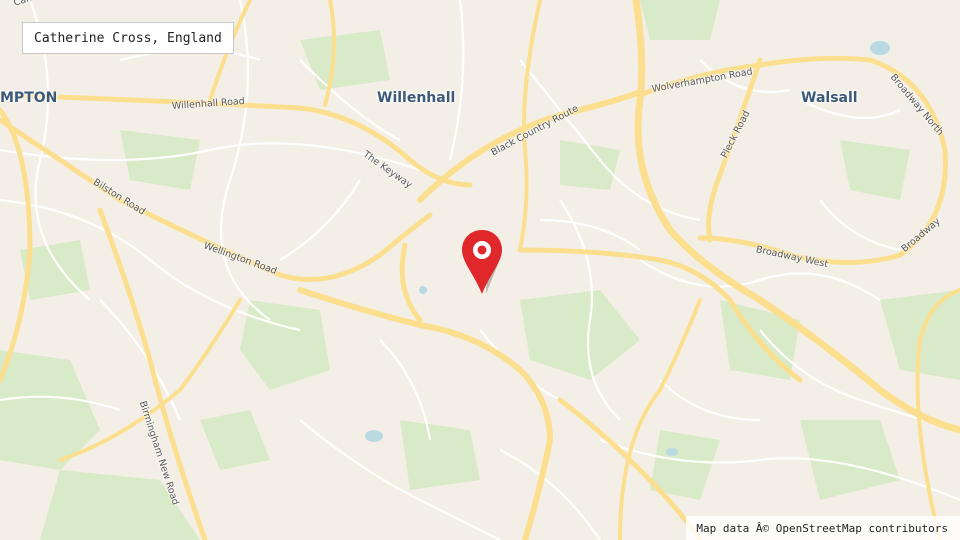 This screenshot has width=960, height=540. What do you see at coordinates (416, 98) in the screenshot?
I see `place-label-willenhall: Willenhall` at bounding box center [416, 98].